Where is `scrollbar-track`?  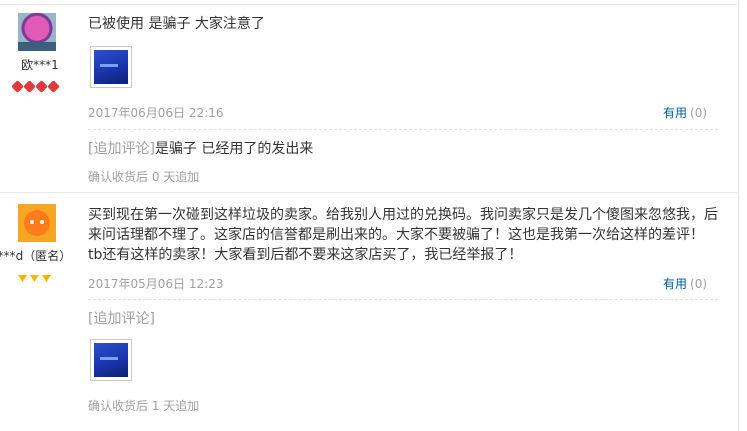 scrollbar-track is located at coordinates (742, 215).